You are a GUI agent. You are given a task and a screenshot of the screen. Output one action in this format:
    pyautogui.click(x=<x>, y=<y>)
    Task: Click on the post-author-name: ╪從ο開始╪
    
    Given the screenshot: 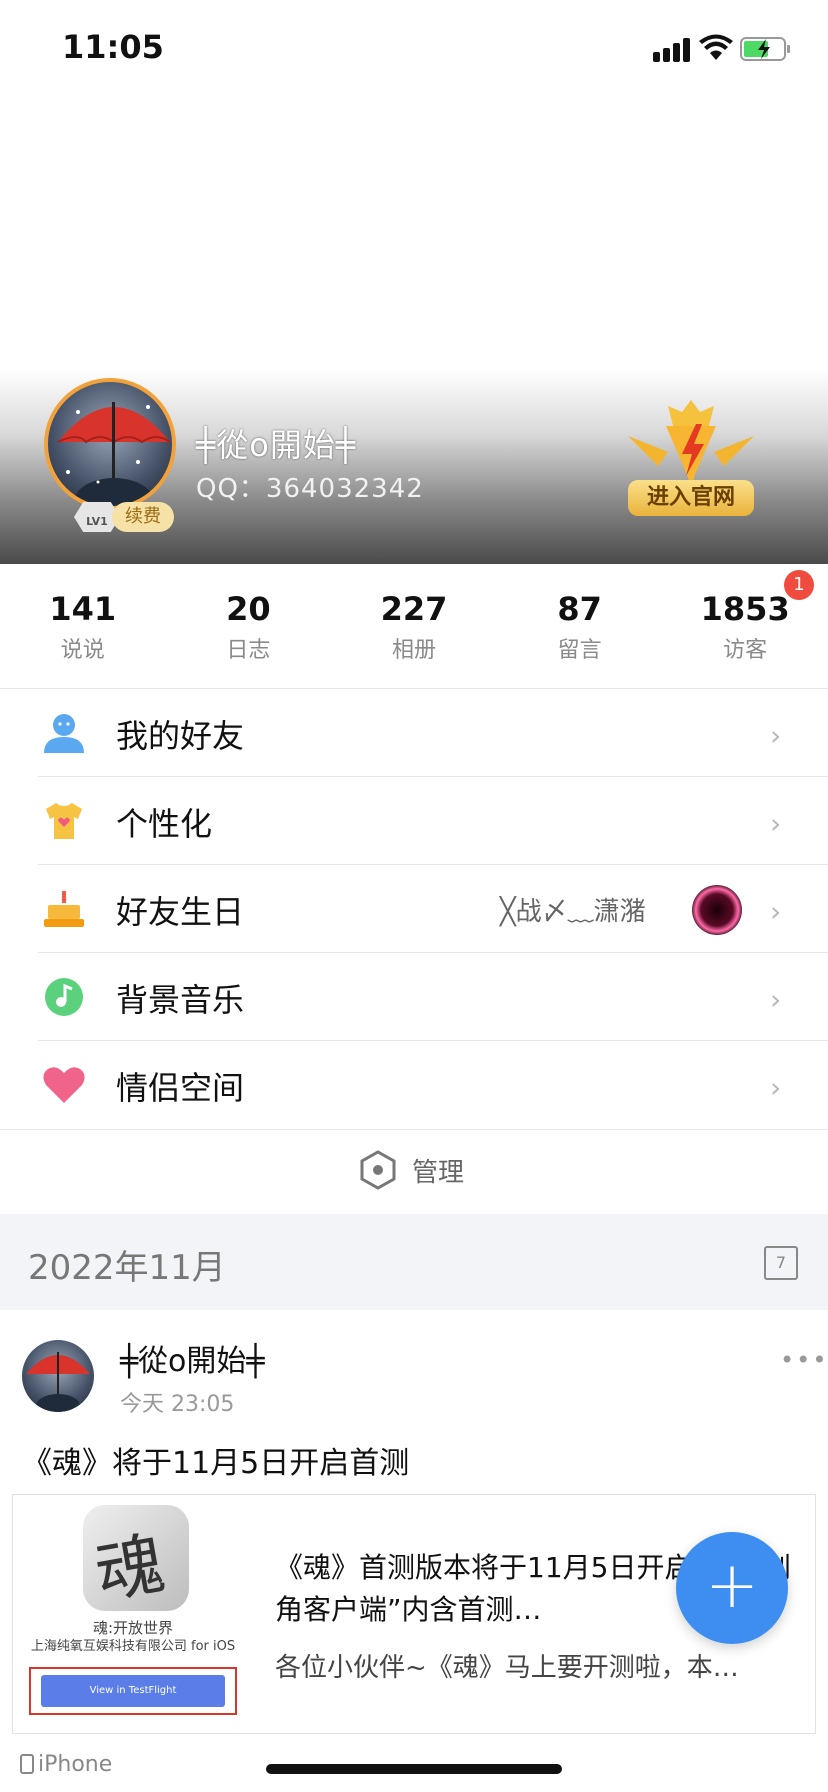 What is the action you would take?
    pyautogui.click(x=192, y=1358)
    